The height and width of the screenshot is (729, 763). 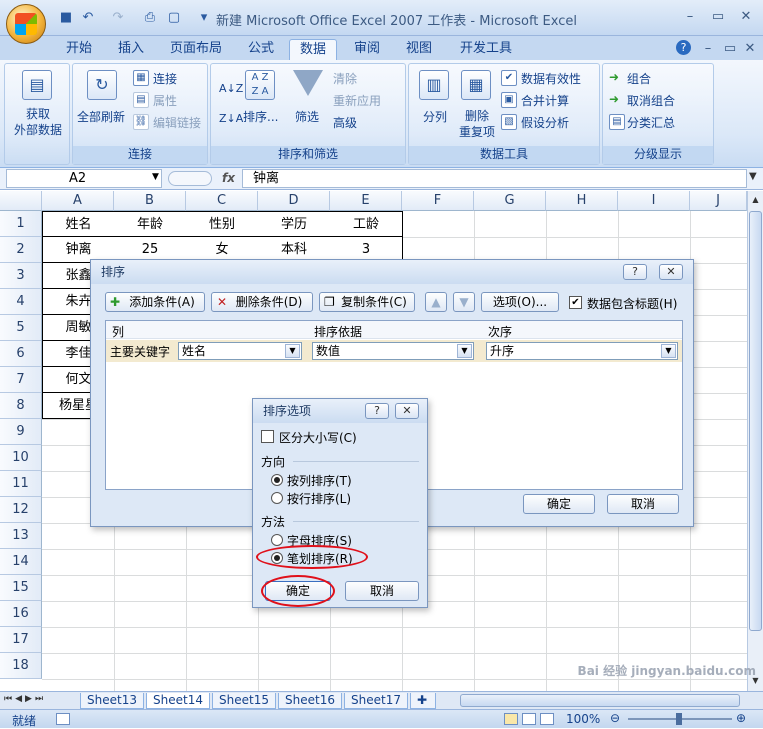 What do you see at coordinates (718, 201) in the screenshot?
I see `column-header: J` at bounding box center [718, 201].